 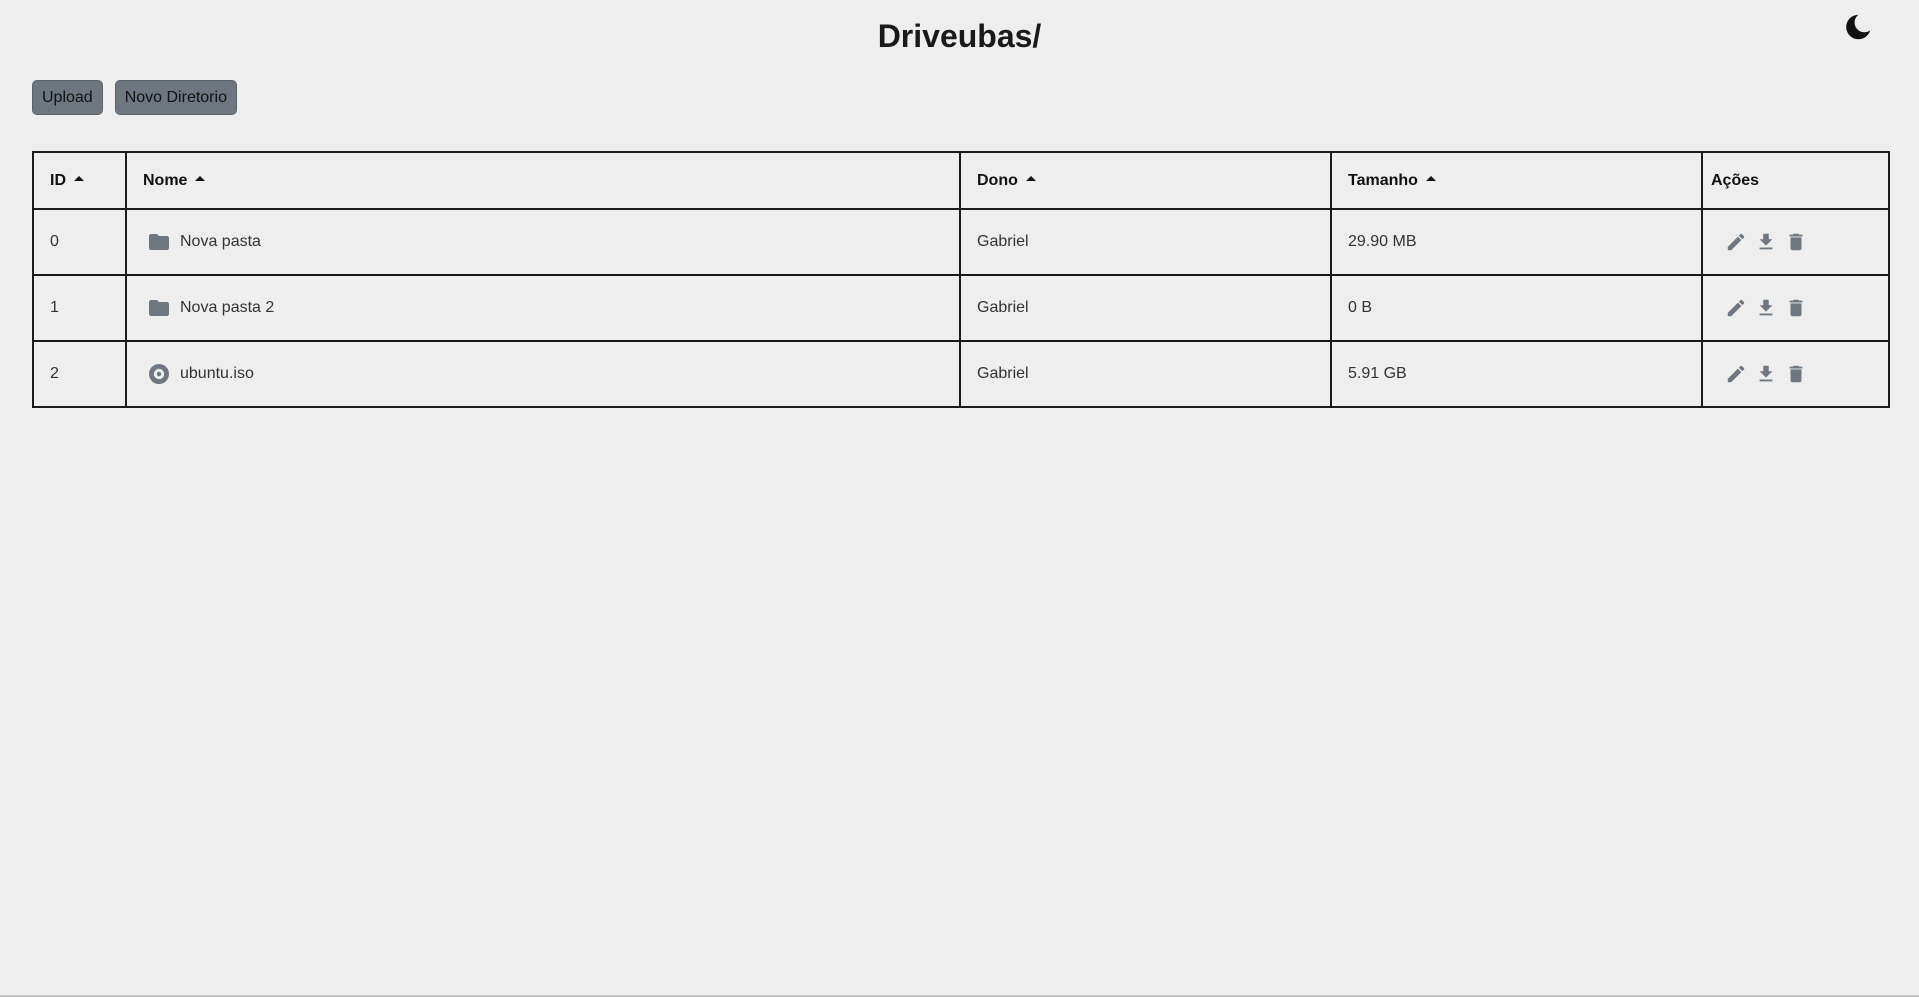 I want to click on file-name: ubuntu.iso, so click(x=217, y=374).